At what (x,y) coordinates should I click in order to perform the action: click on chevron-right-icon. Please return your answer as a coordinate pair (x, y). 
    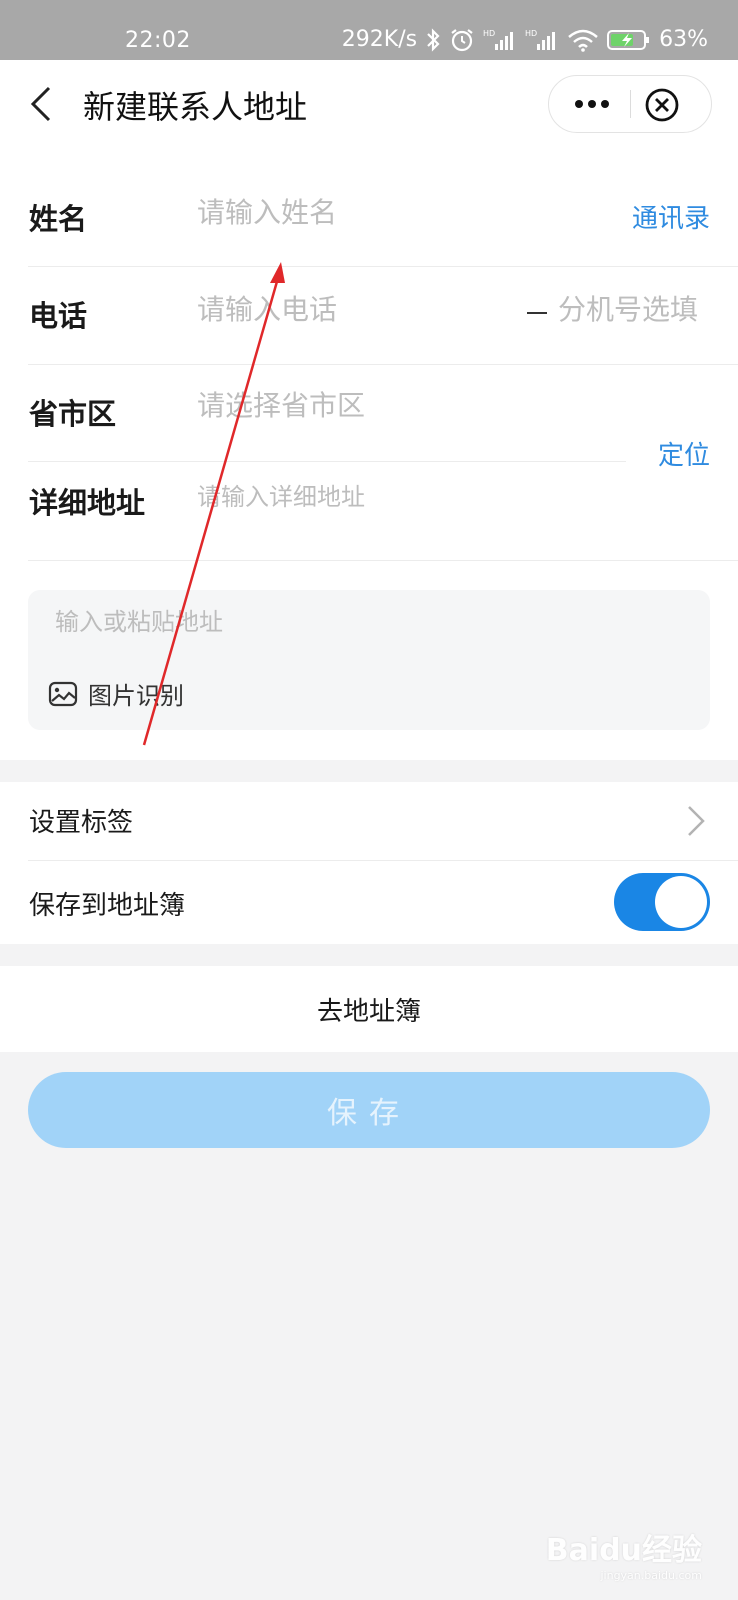
    Looking at the image, I should click on (696, 821).